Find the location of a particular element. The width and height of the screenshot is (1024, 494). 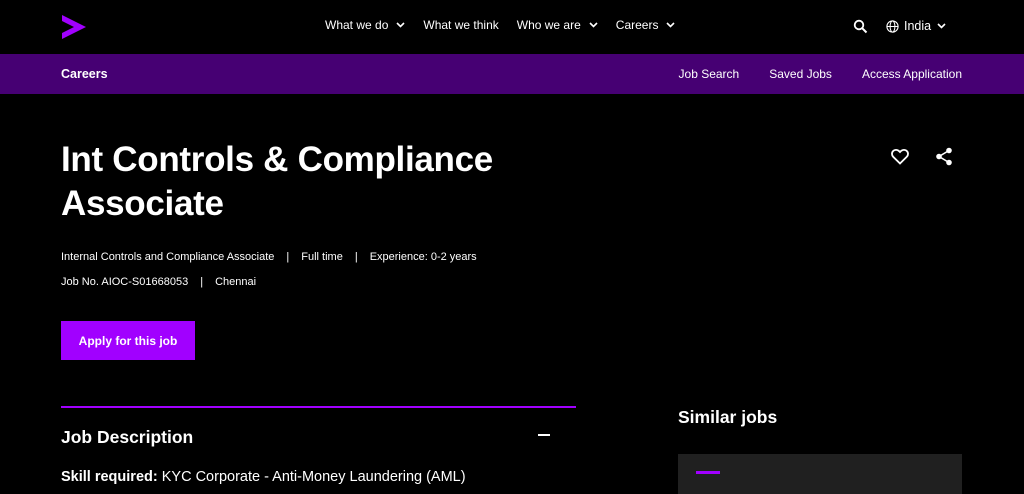

menu-what-we-think: What we think is located at coordinates (460, 25).